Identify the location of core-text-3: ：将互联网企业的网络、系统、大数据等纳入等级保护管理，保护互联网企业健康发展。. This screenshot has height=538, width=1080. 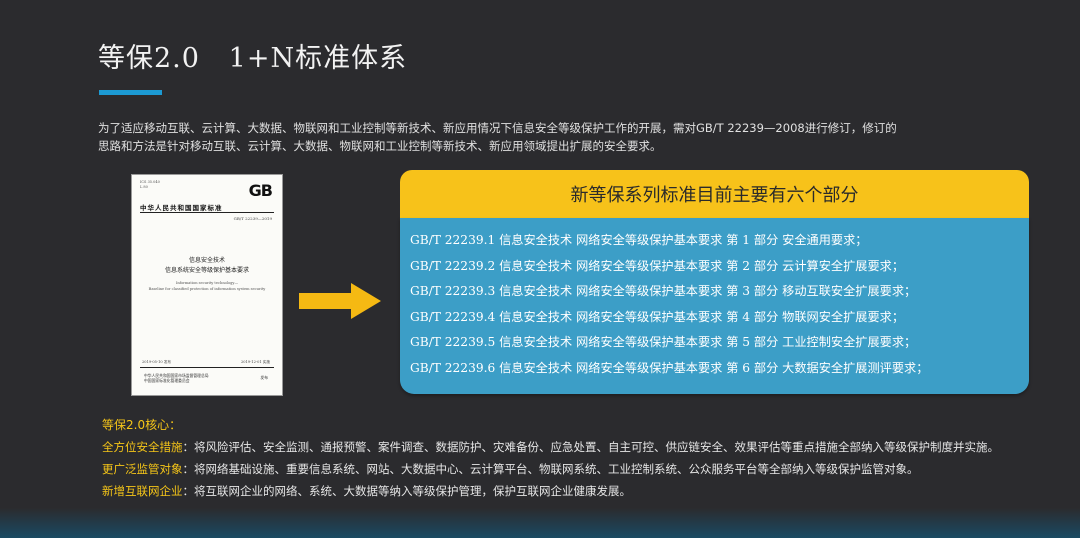
(407, 491).